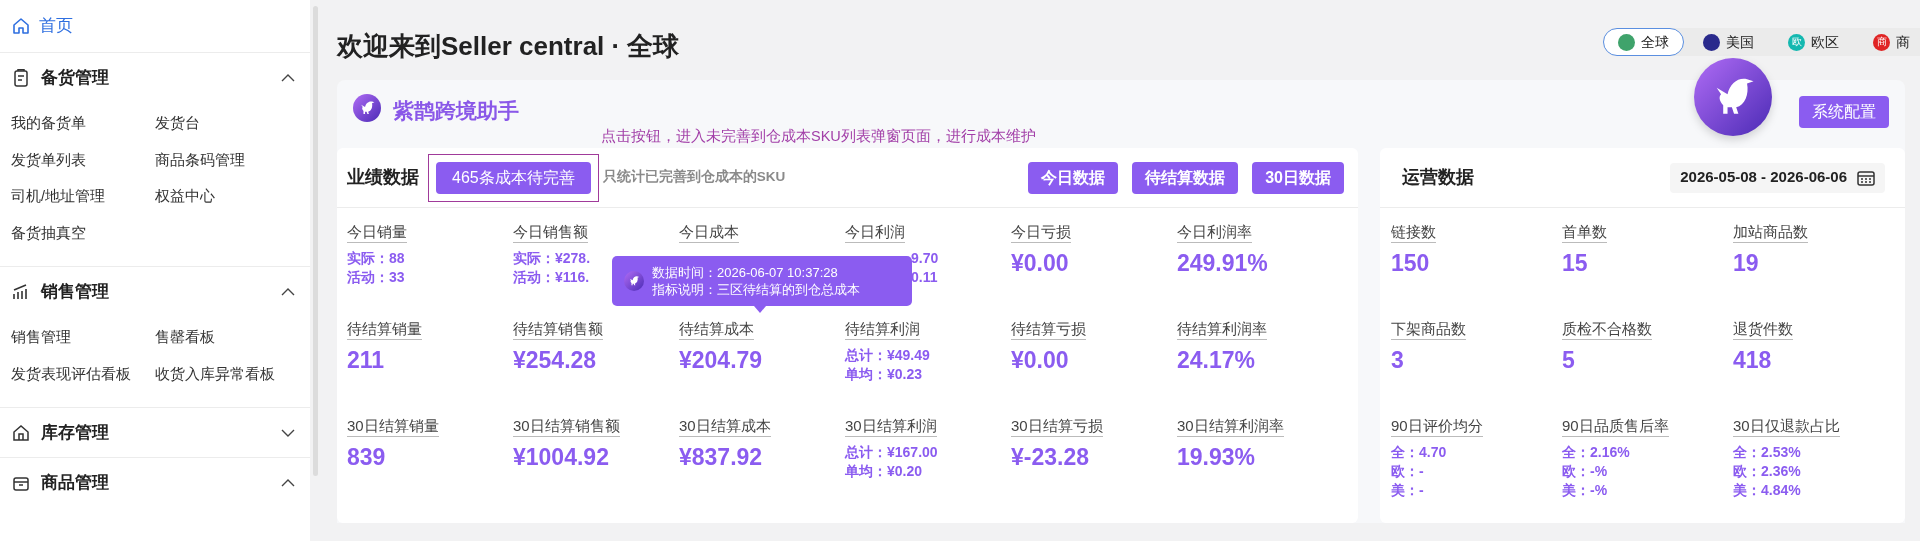  I want to click on metric-label: 90日评价均分, so click(1437, 426).